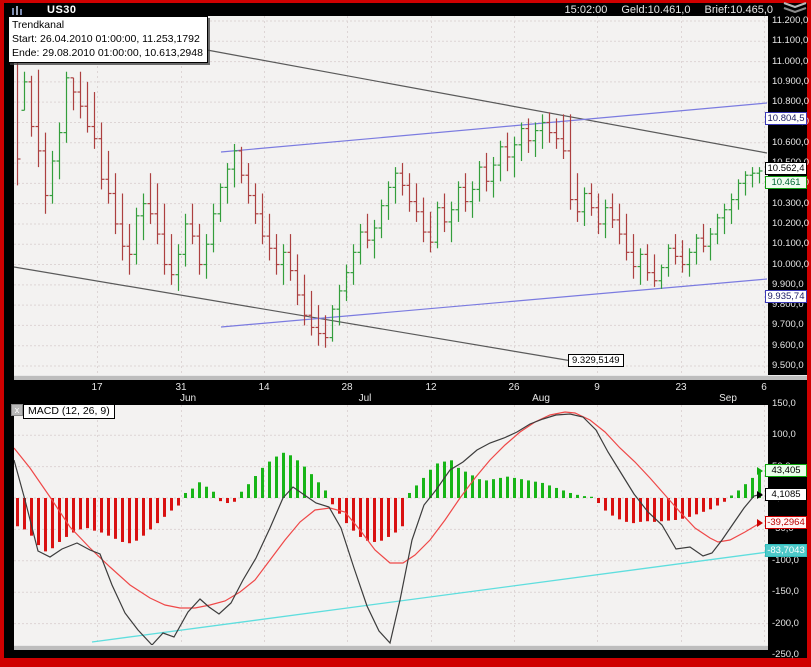  Describe the element at coordinates (429, 597) in the screenshot. I see `macd-trendline` at that location.